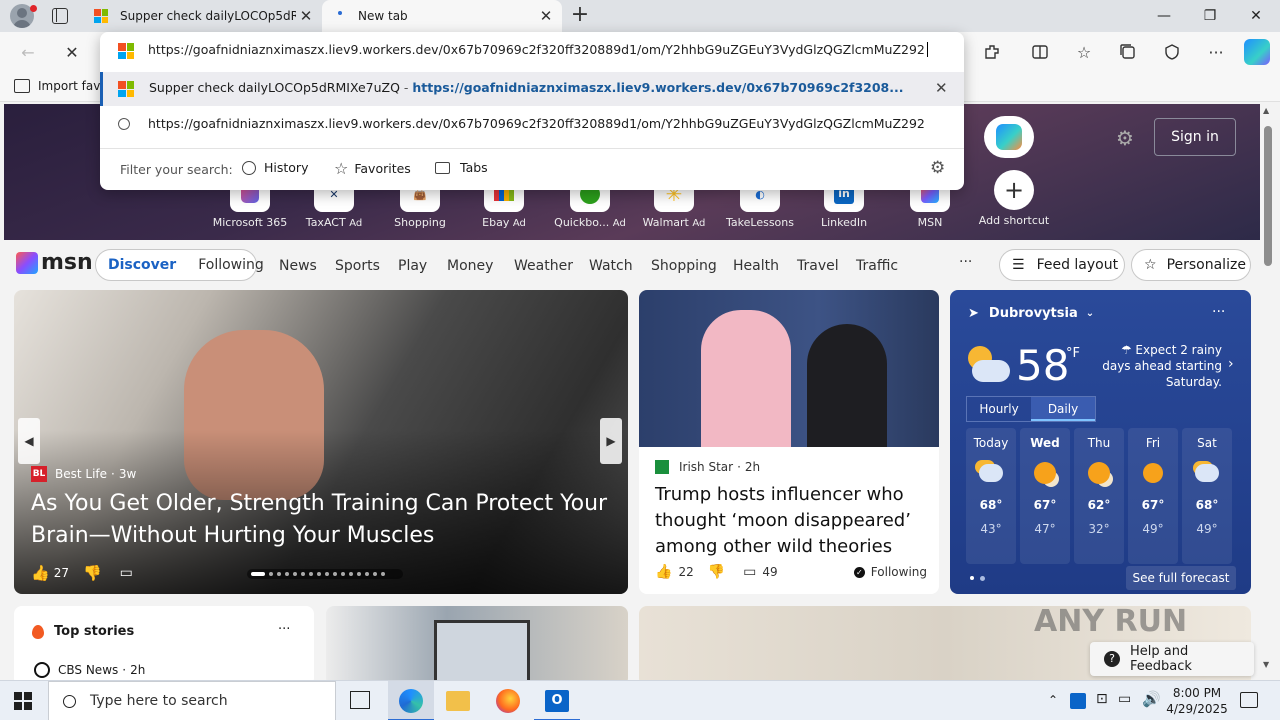 The height and width of the screenshot is (720, 1280). What do you see at coordinates (899, 572) in the screenshot?
I see `following-label: Following` at bounding box center [899, 572].